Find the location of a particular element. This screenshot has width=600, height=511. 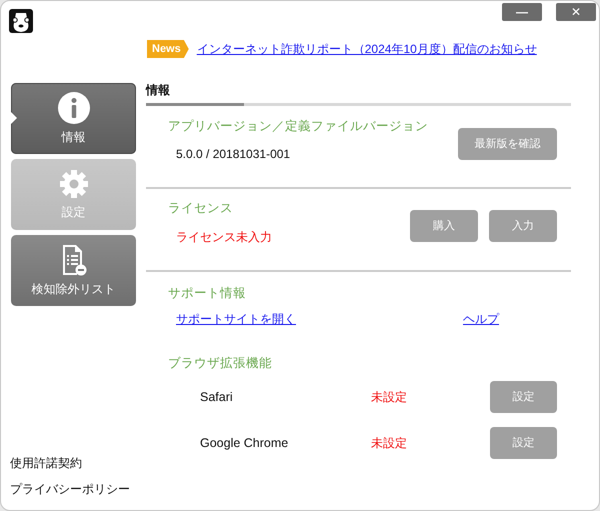

license-status: ライセンス未入力 is located at coordinates (223, 237).